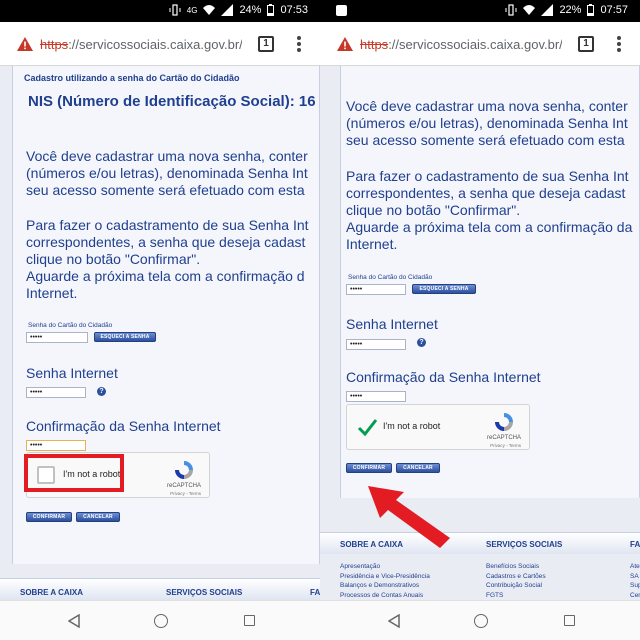 The height and width of the screenshot is (640, 640). I want to click on clock: 07:53, so click(294, 10).